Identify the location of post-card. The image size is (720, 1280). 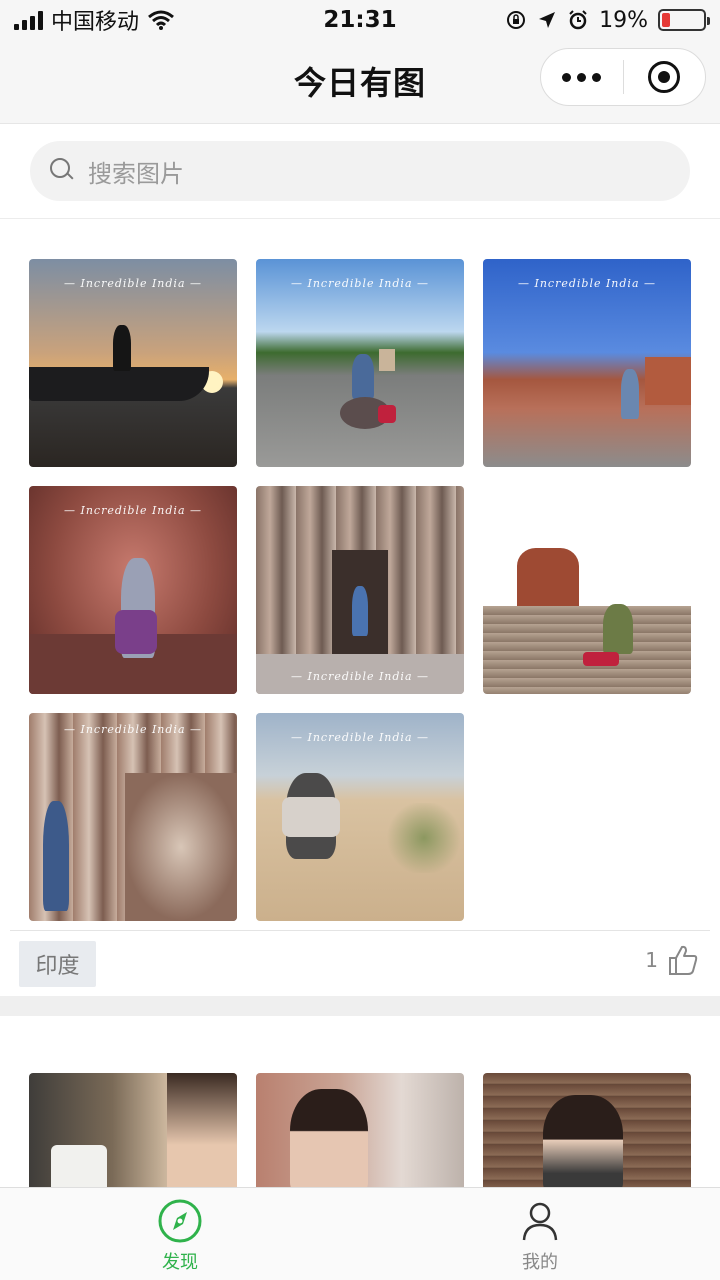
(360, 1104).